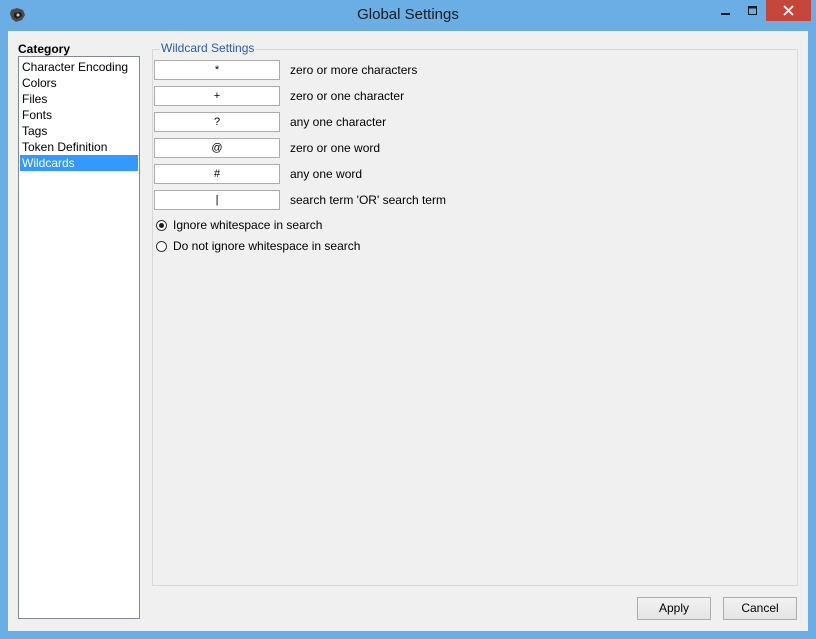  I want to click on category-item-token-definition: Token Definition, so click(79, 147).